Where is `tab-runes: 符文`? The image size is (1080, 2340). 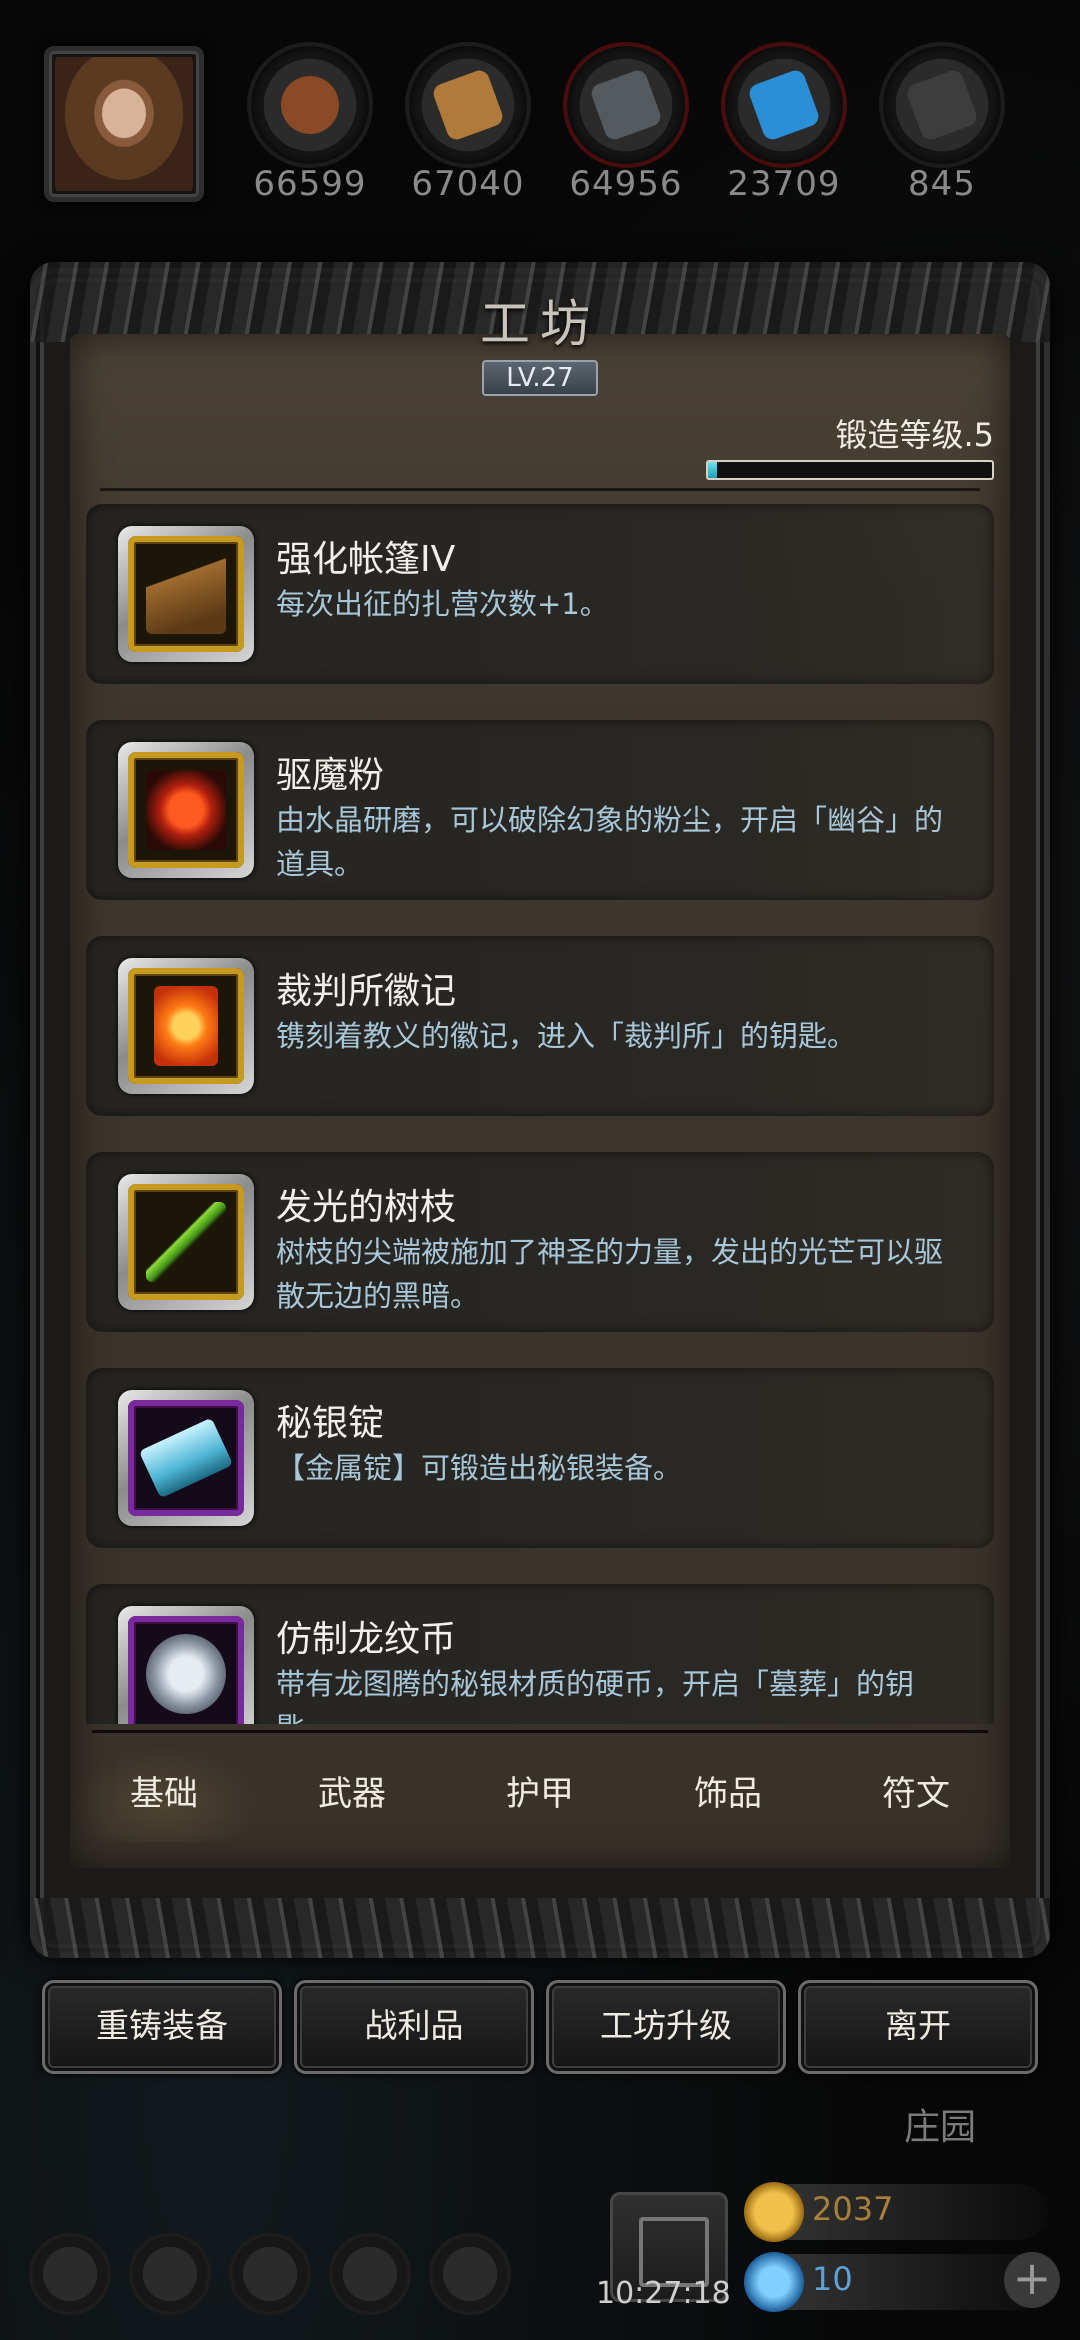 tab-runes: 符文 is located at coordinates (916, 1794).